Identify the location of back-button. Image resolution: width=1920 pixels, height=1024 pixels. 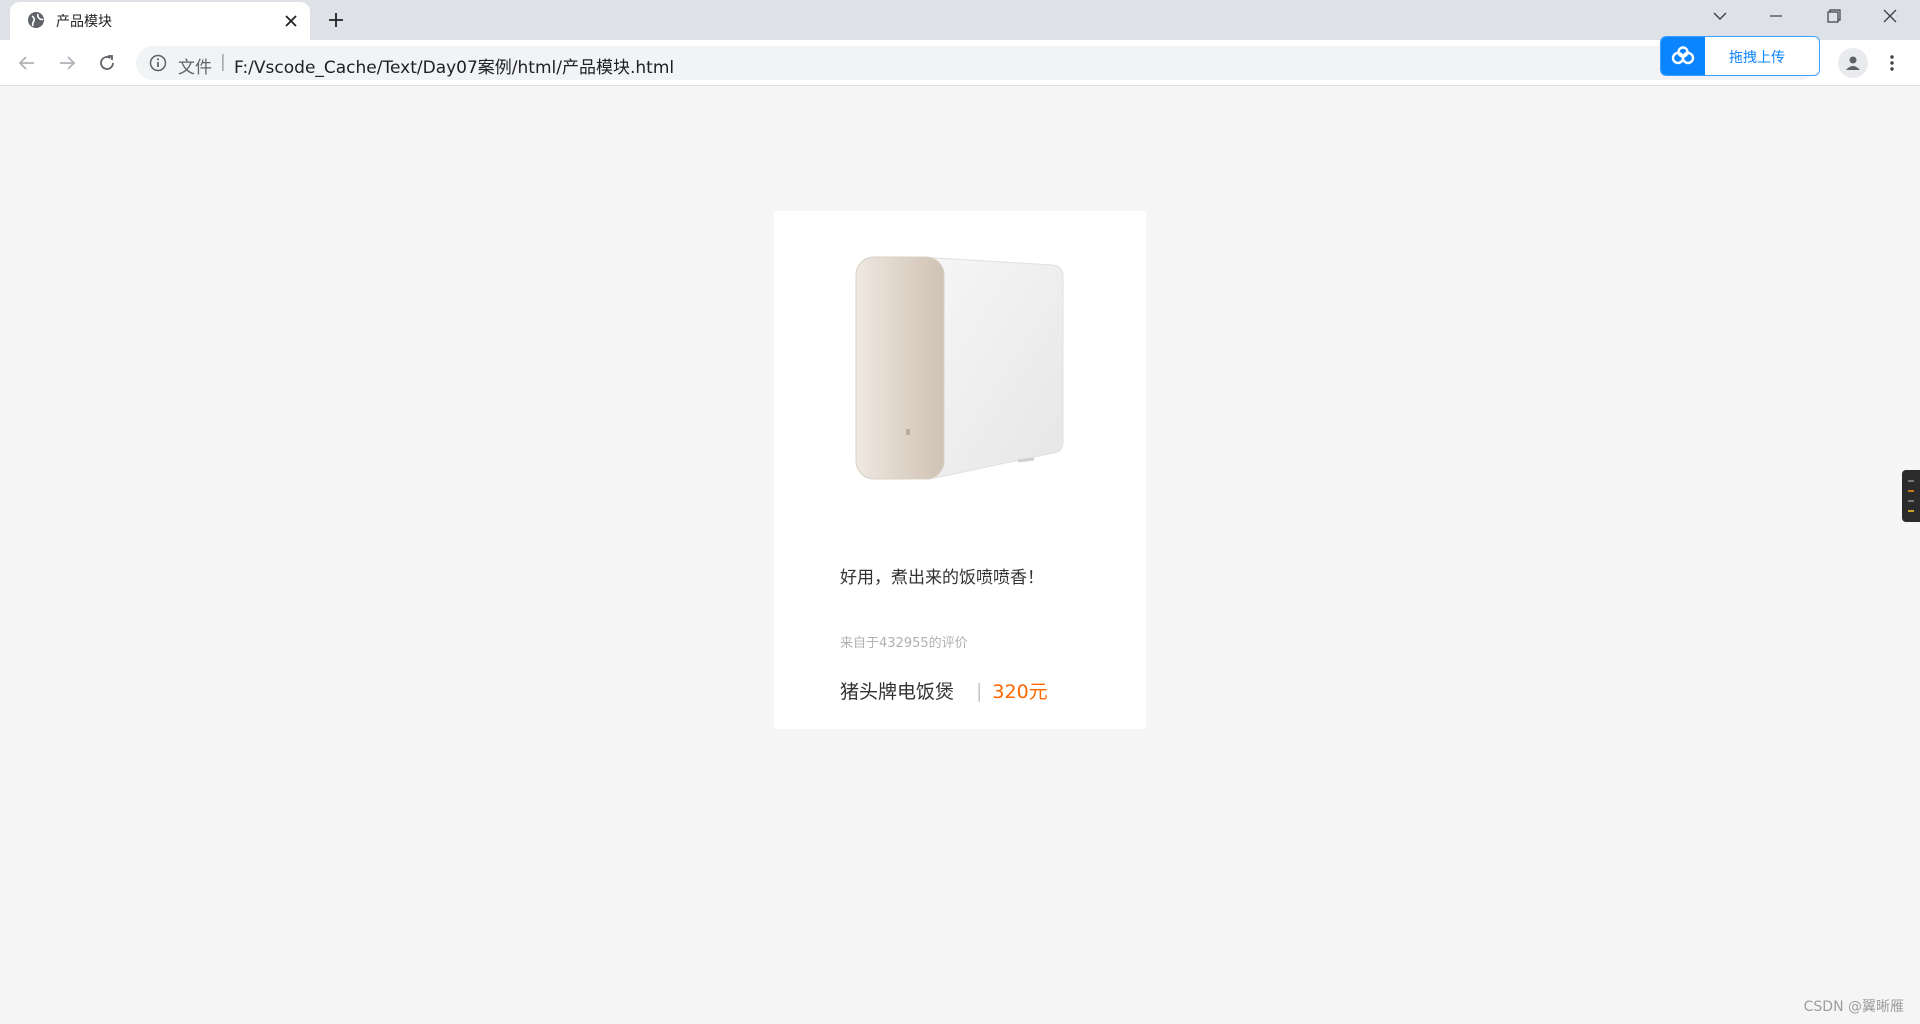
(27, 63).